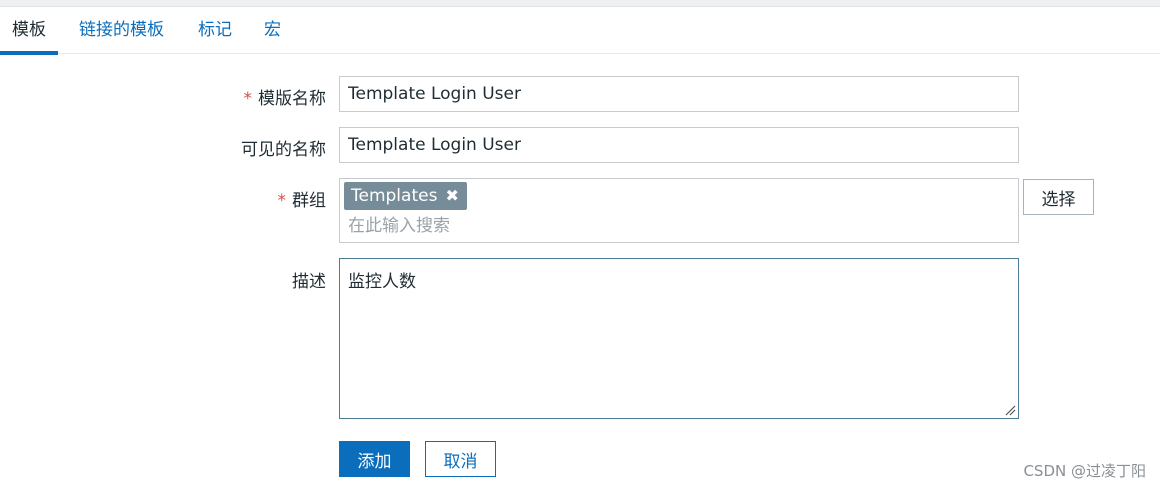 Image resolution: width=1160 pixels, height=490 pixels. Describe the element at coordinates (394, 196) in the screenshot. I see `group-chip-label: Templates` at that location.